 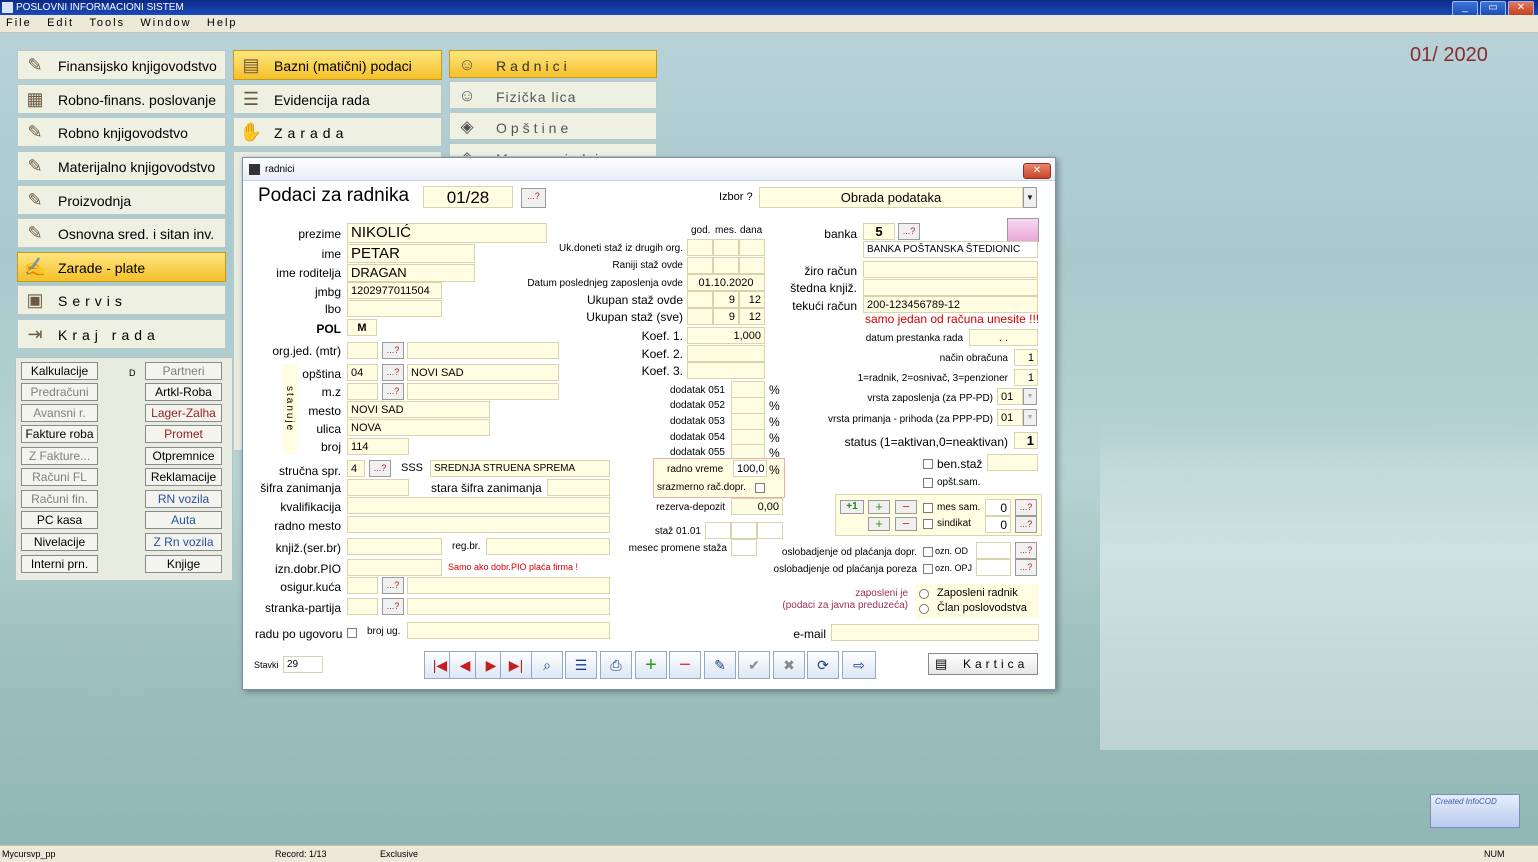 I want to click on shortcut-otpremnice: Otpremnice, so click(x=183, y=456).